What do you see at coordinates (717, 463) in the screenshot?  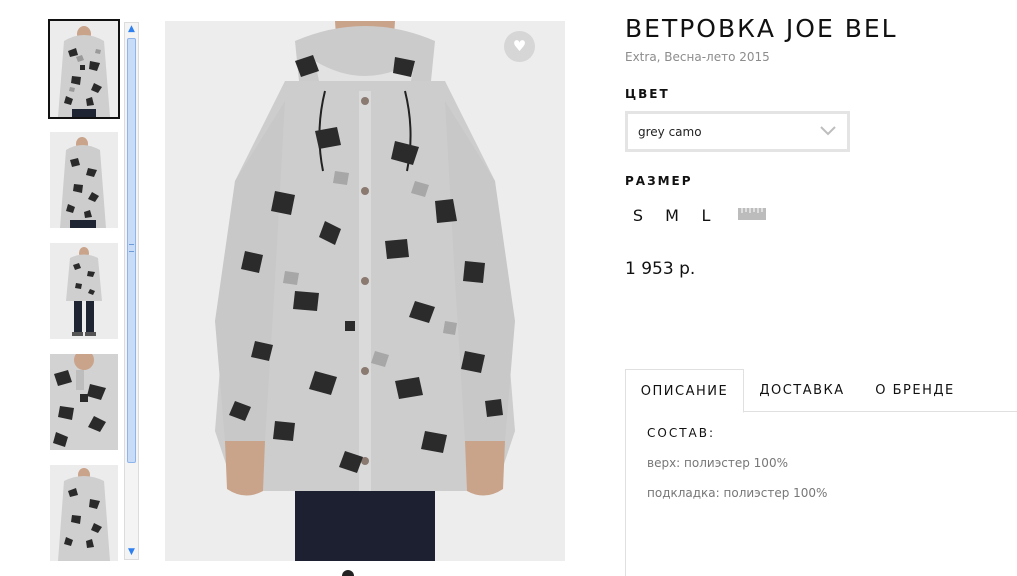 I see `composition-line: верх: полиэстер 100%` at bounding box center [717, 463].